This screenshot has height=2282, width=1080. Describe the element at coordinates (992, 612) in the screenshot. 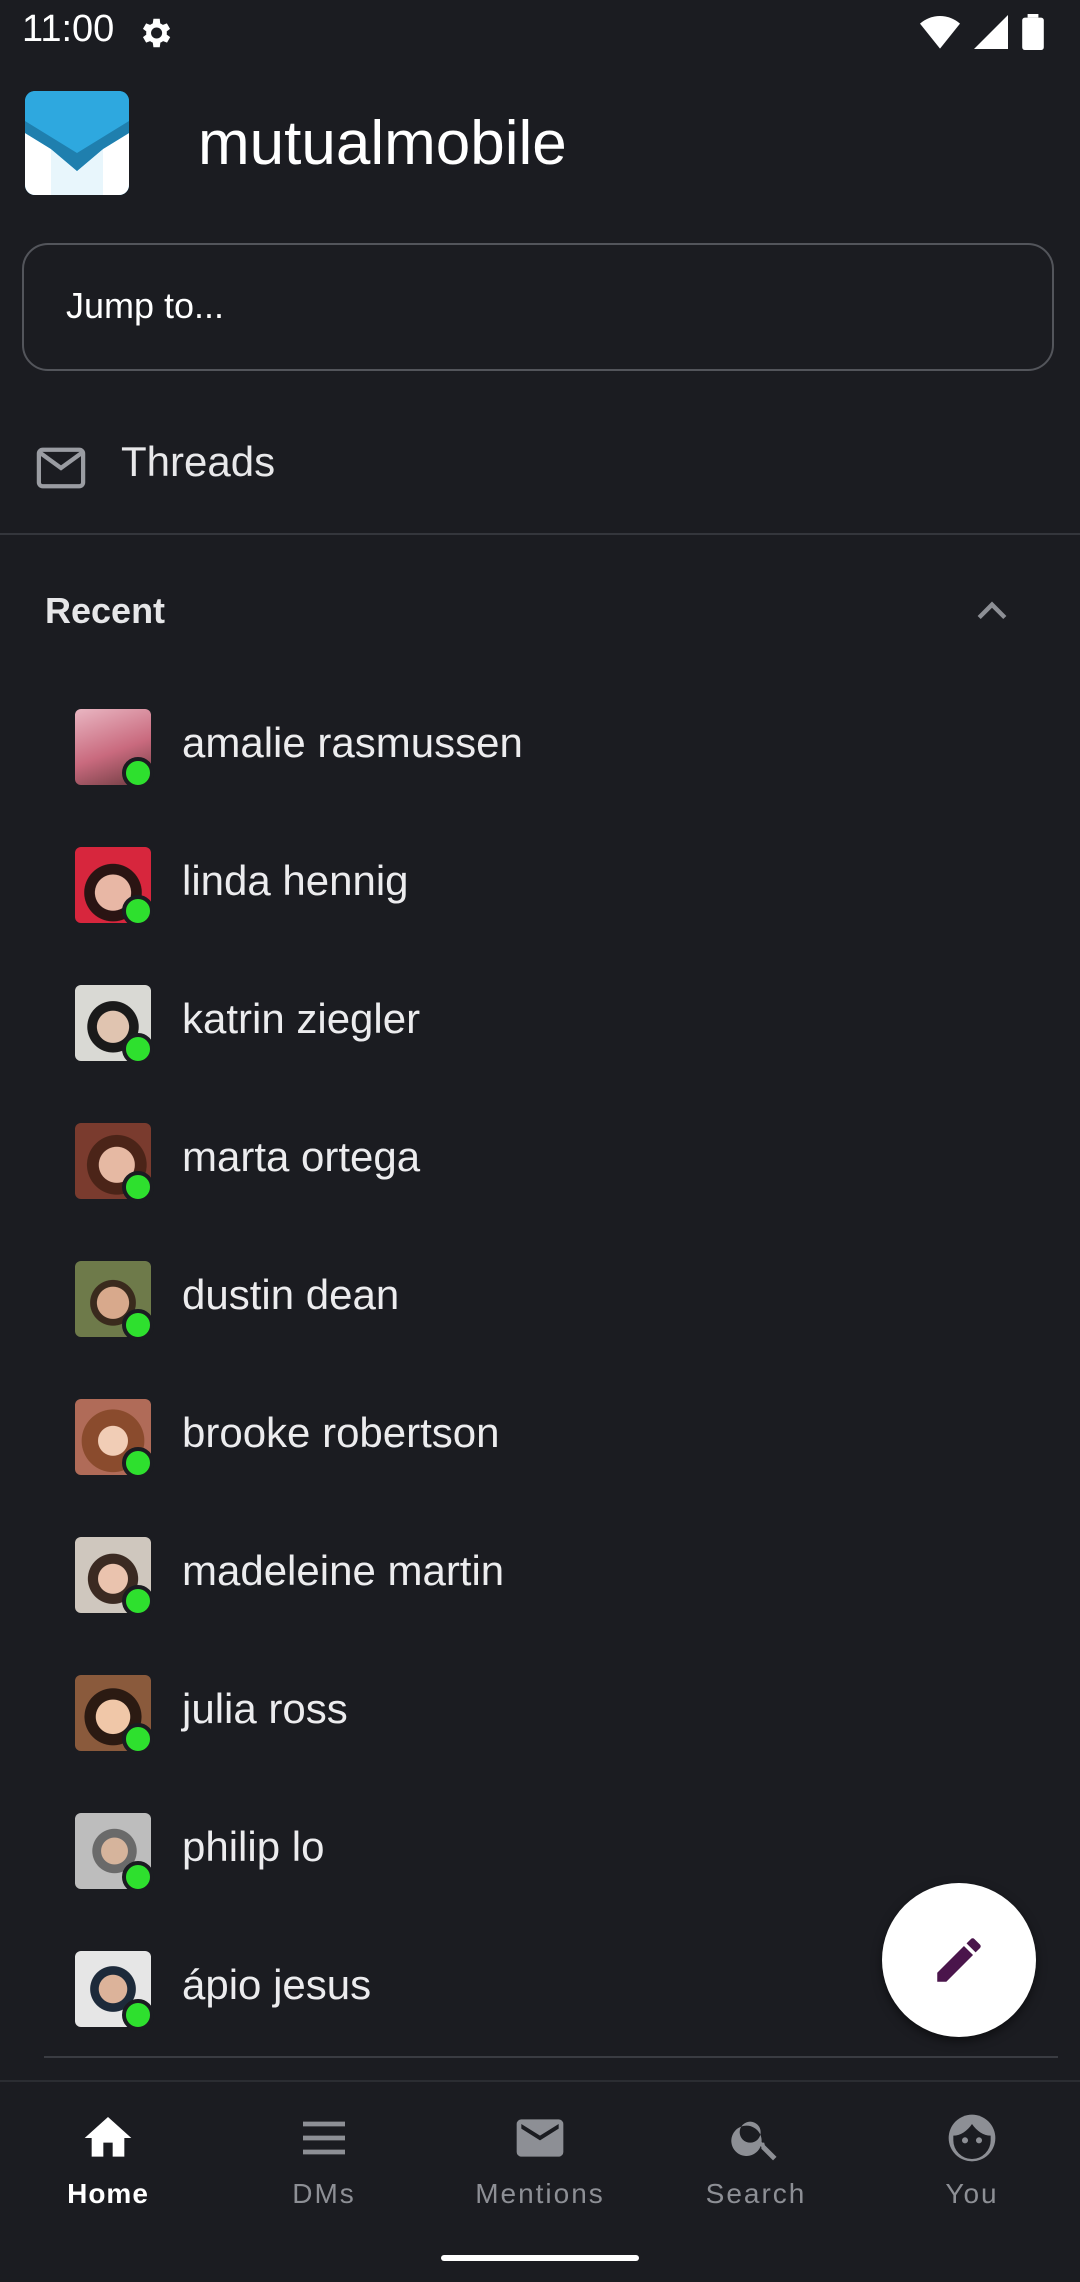

I see `chevron-up-icon` at that location.